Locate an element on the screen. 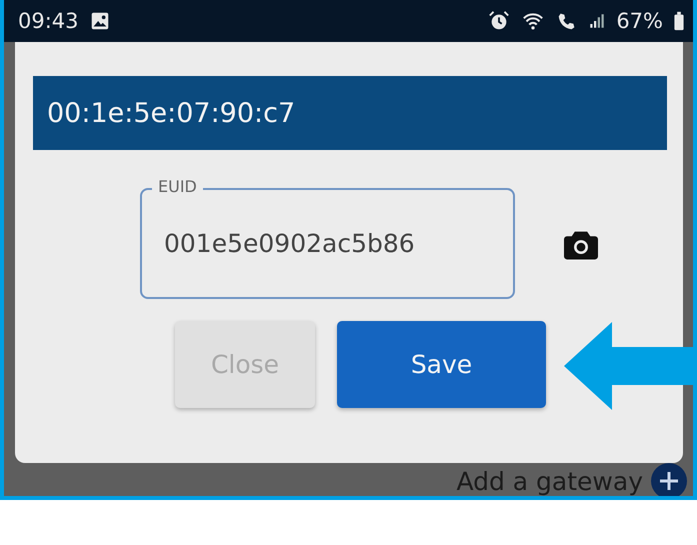 The image size is (697, 545). add-gateway-label: Add a gateway is located at coordinates (549, 481).